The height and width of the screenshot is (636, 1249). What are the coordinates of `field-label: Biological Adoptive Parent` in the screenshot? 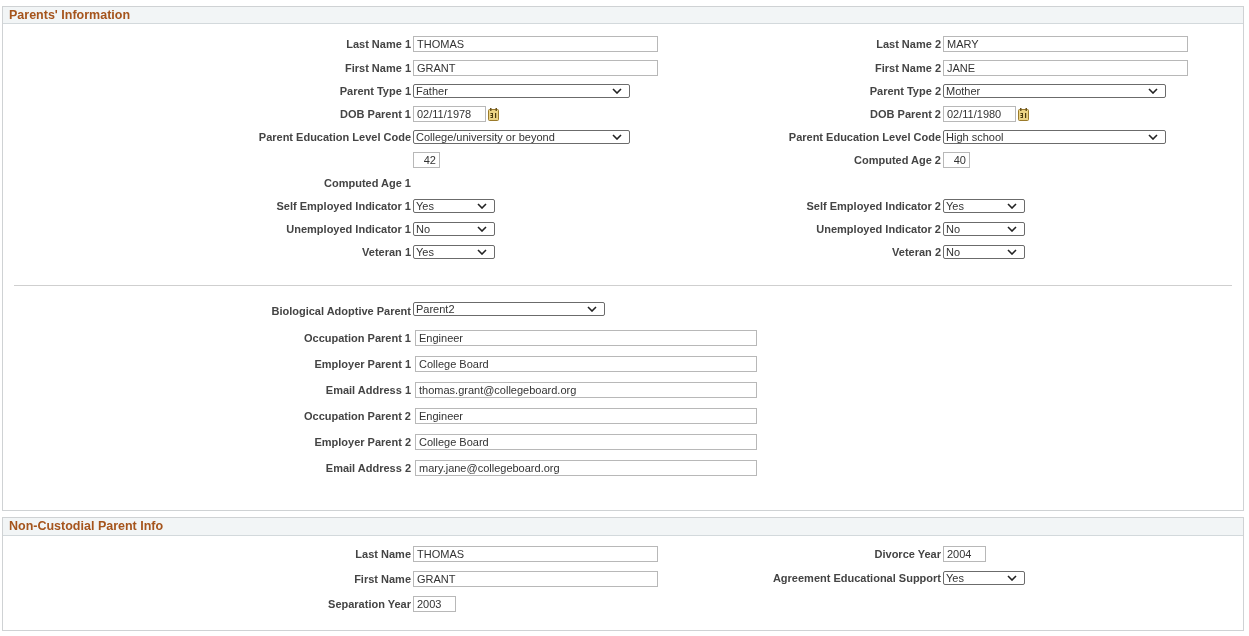 It's located at (341, 311).